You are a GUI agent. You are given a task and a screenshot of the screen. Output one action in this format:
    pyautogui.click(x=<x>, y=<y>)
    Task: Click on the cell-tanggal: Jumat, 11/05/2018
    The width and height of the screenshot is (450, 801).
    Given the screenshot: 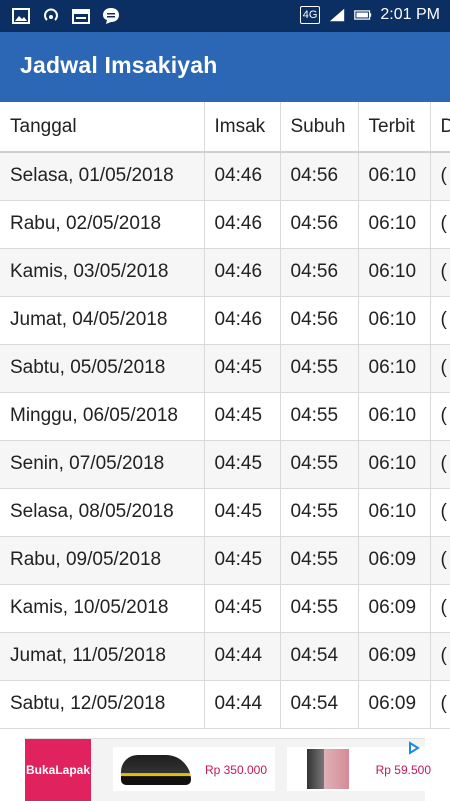 What is the action you would take?
    pyautogui.click(x=102, y=656)
    